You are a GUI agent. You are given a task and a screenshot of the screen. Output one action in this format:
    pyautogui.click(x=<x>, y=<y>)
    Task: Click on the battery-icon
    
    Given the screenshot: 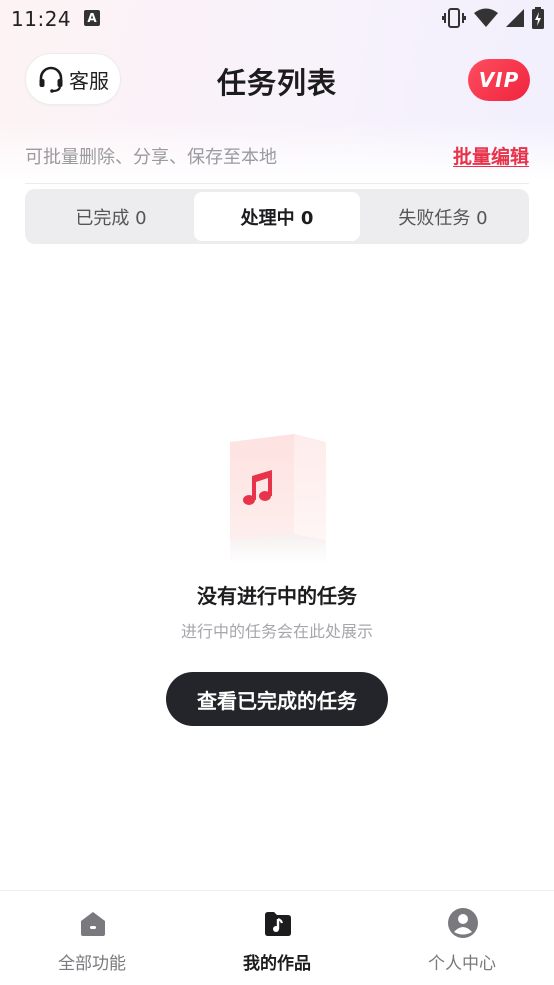 What is the action you would take?
    pyautogui.click(x=538, y=18)
    